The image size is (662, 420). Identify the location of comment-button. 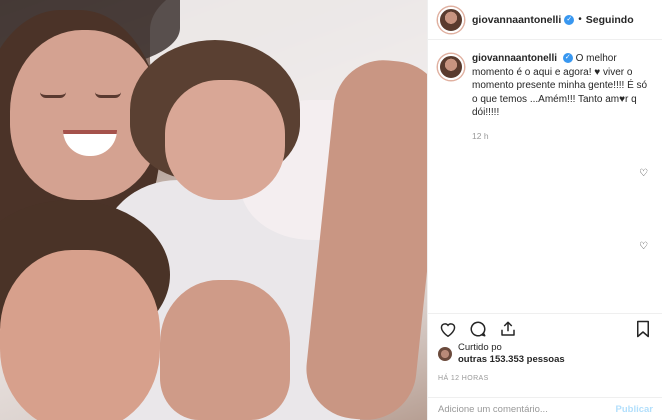
(478, 329).